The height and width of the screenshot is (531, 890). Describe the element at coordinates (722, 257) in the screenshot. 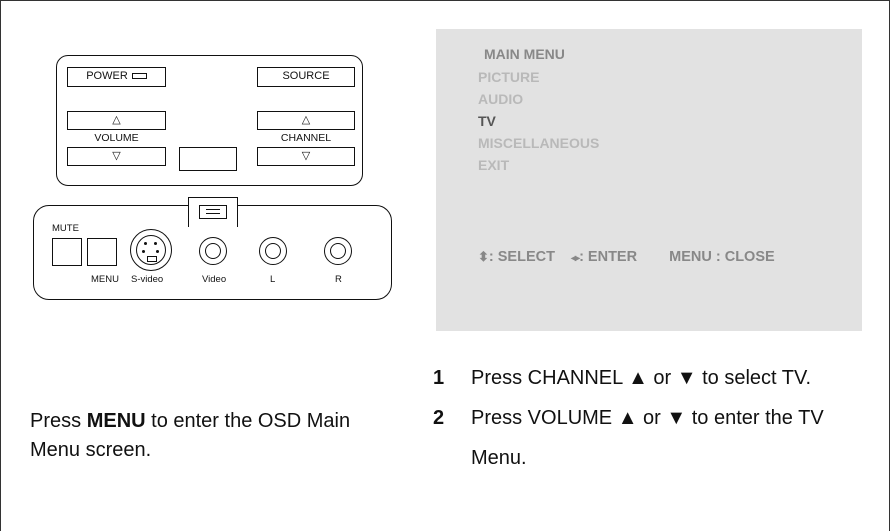

I see `osd-close-hint: MENU : CLOSE` at that location.